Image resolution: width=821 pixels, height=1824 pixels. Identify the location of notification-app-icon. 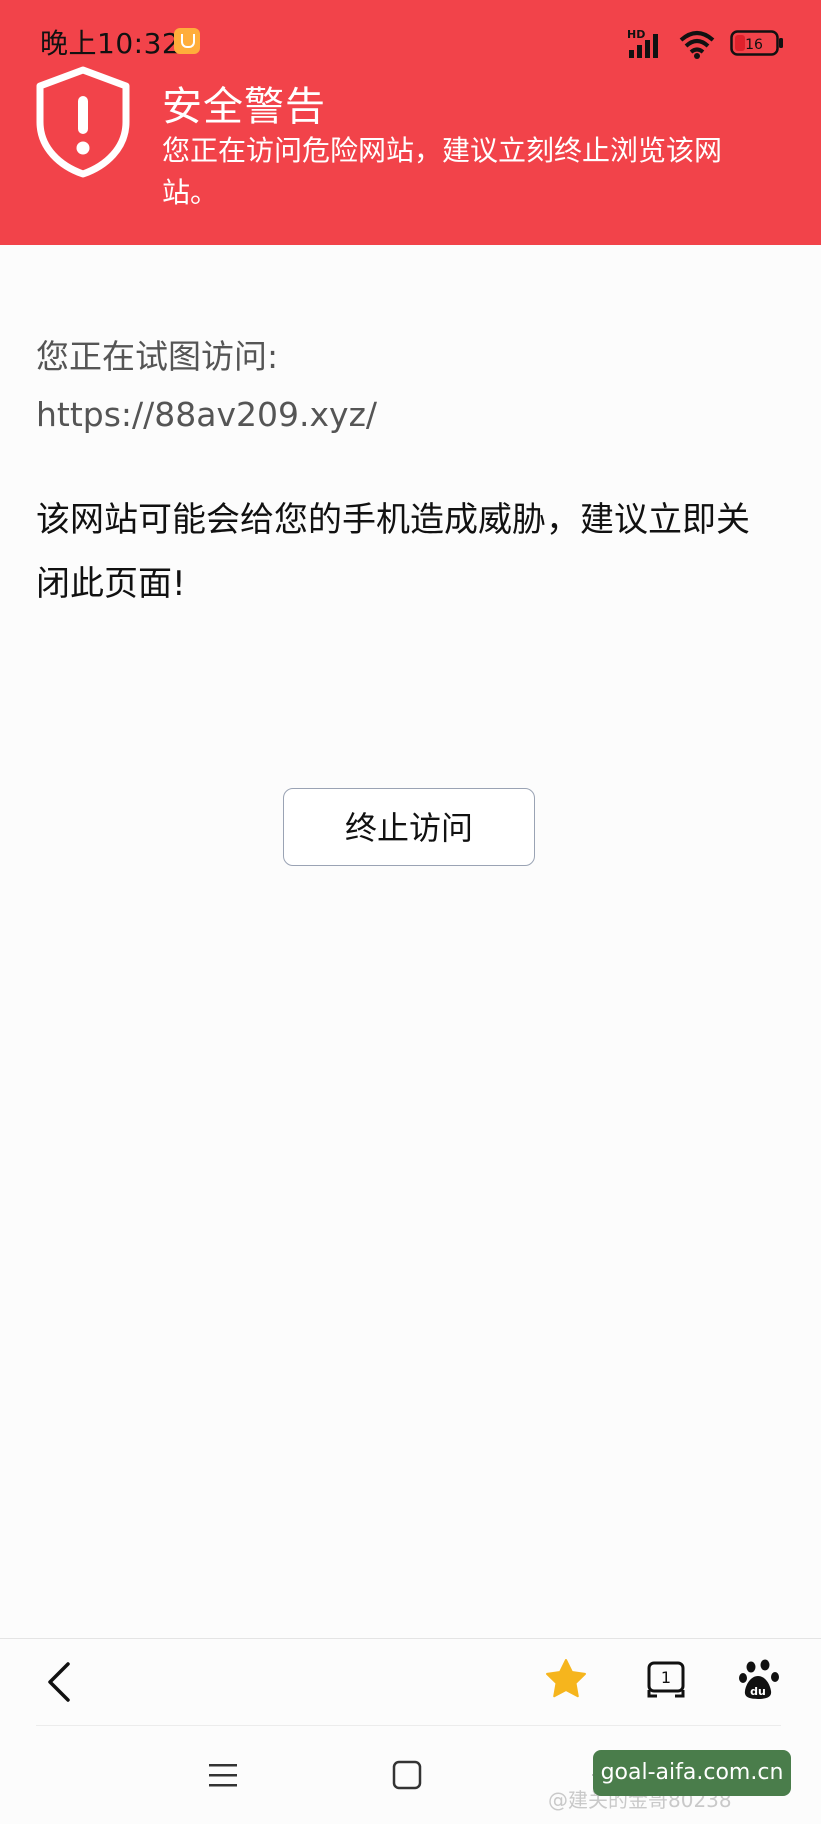
(187, 41).